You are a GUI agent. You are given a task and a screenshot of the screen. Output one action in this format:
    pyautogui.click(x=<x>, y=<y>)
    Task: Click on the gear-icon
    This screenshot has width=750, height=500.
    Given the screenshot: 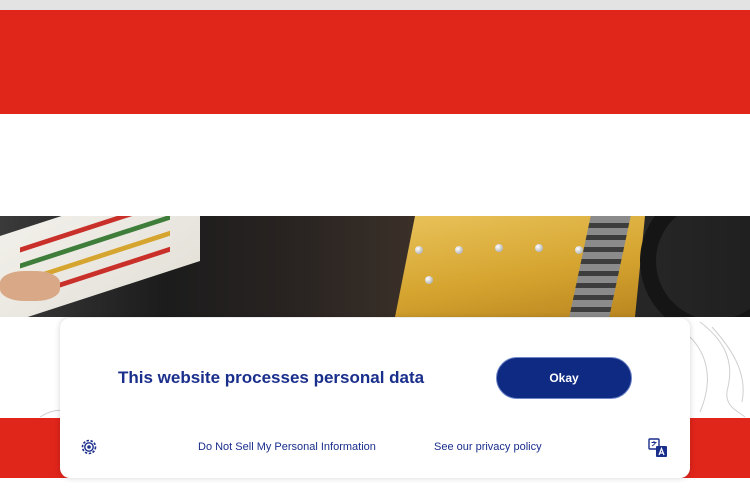 What is the action you would take?
    pyautogui.click(x=89, y=447)
    